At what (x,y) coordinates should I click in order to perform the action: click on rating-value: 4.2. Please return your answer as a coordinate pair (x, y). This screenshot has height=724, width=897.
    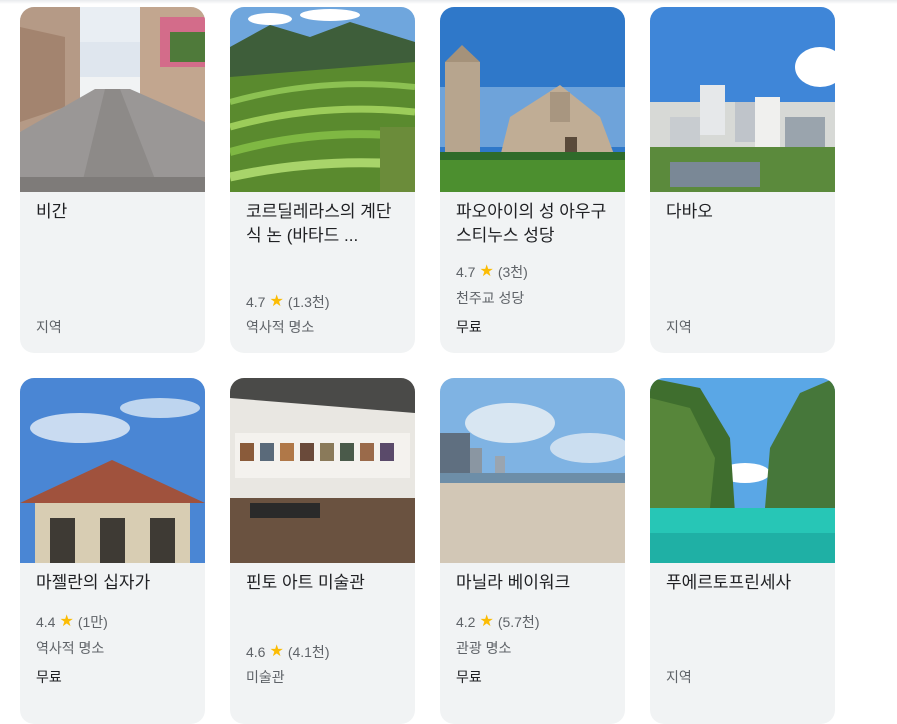
    Looking at the image, I should click on (466, 622).